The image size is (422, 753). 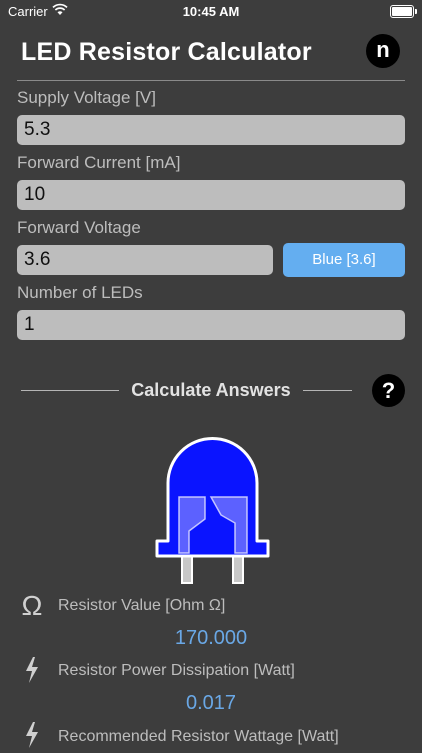 I want to click on omega-icon: Ω, so click(x=32, y=605).